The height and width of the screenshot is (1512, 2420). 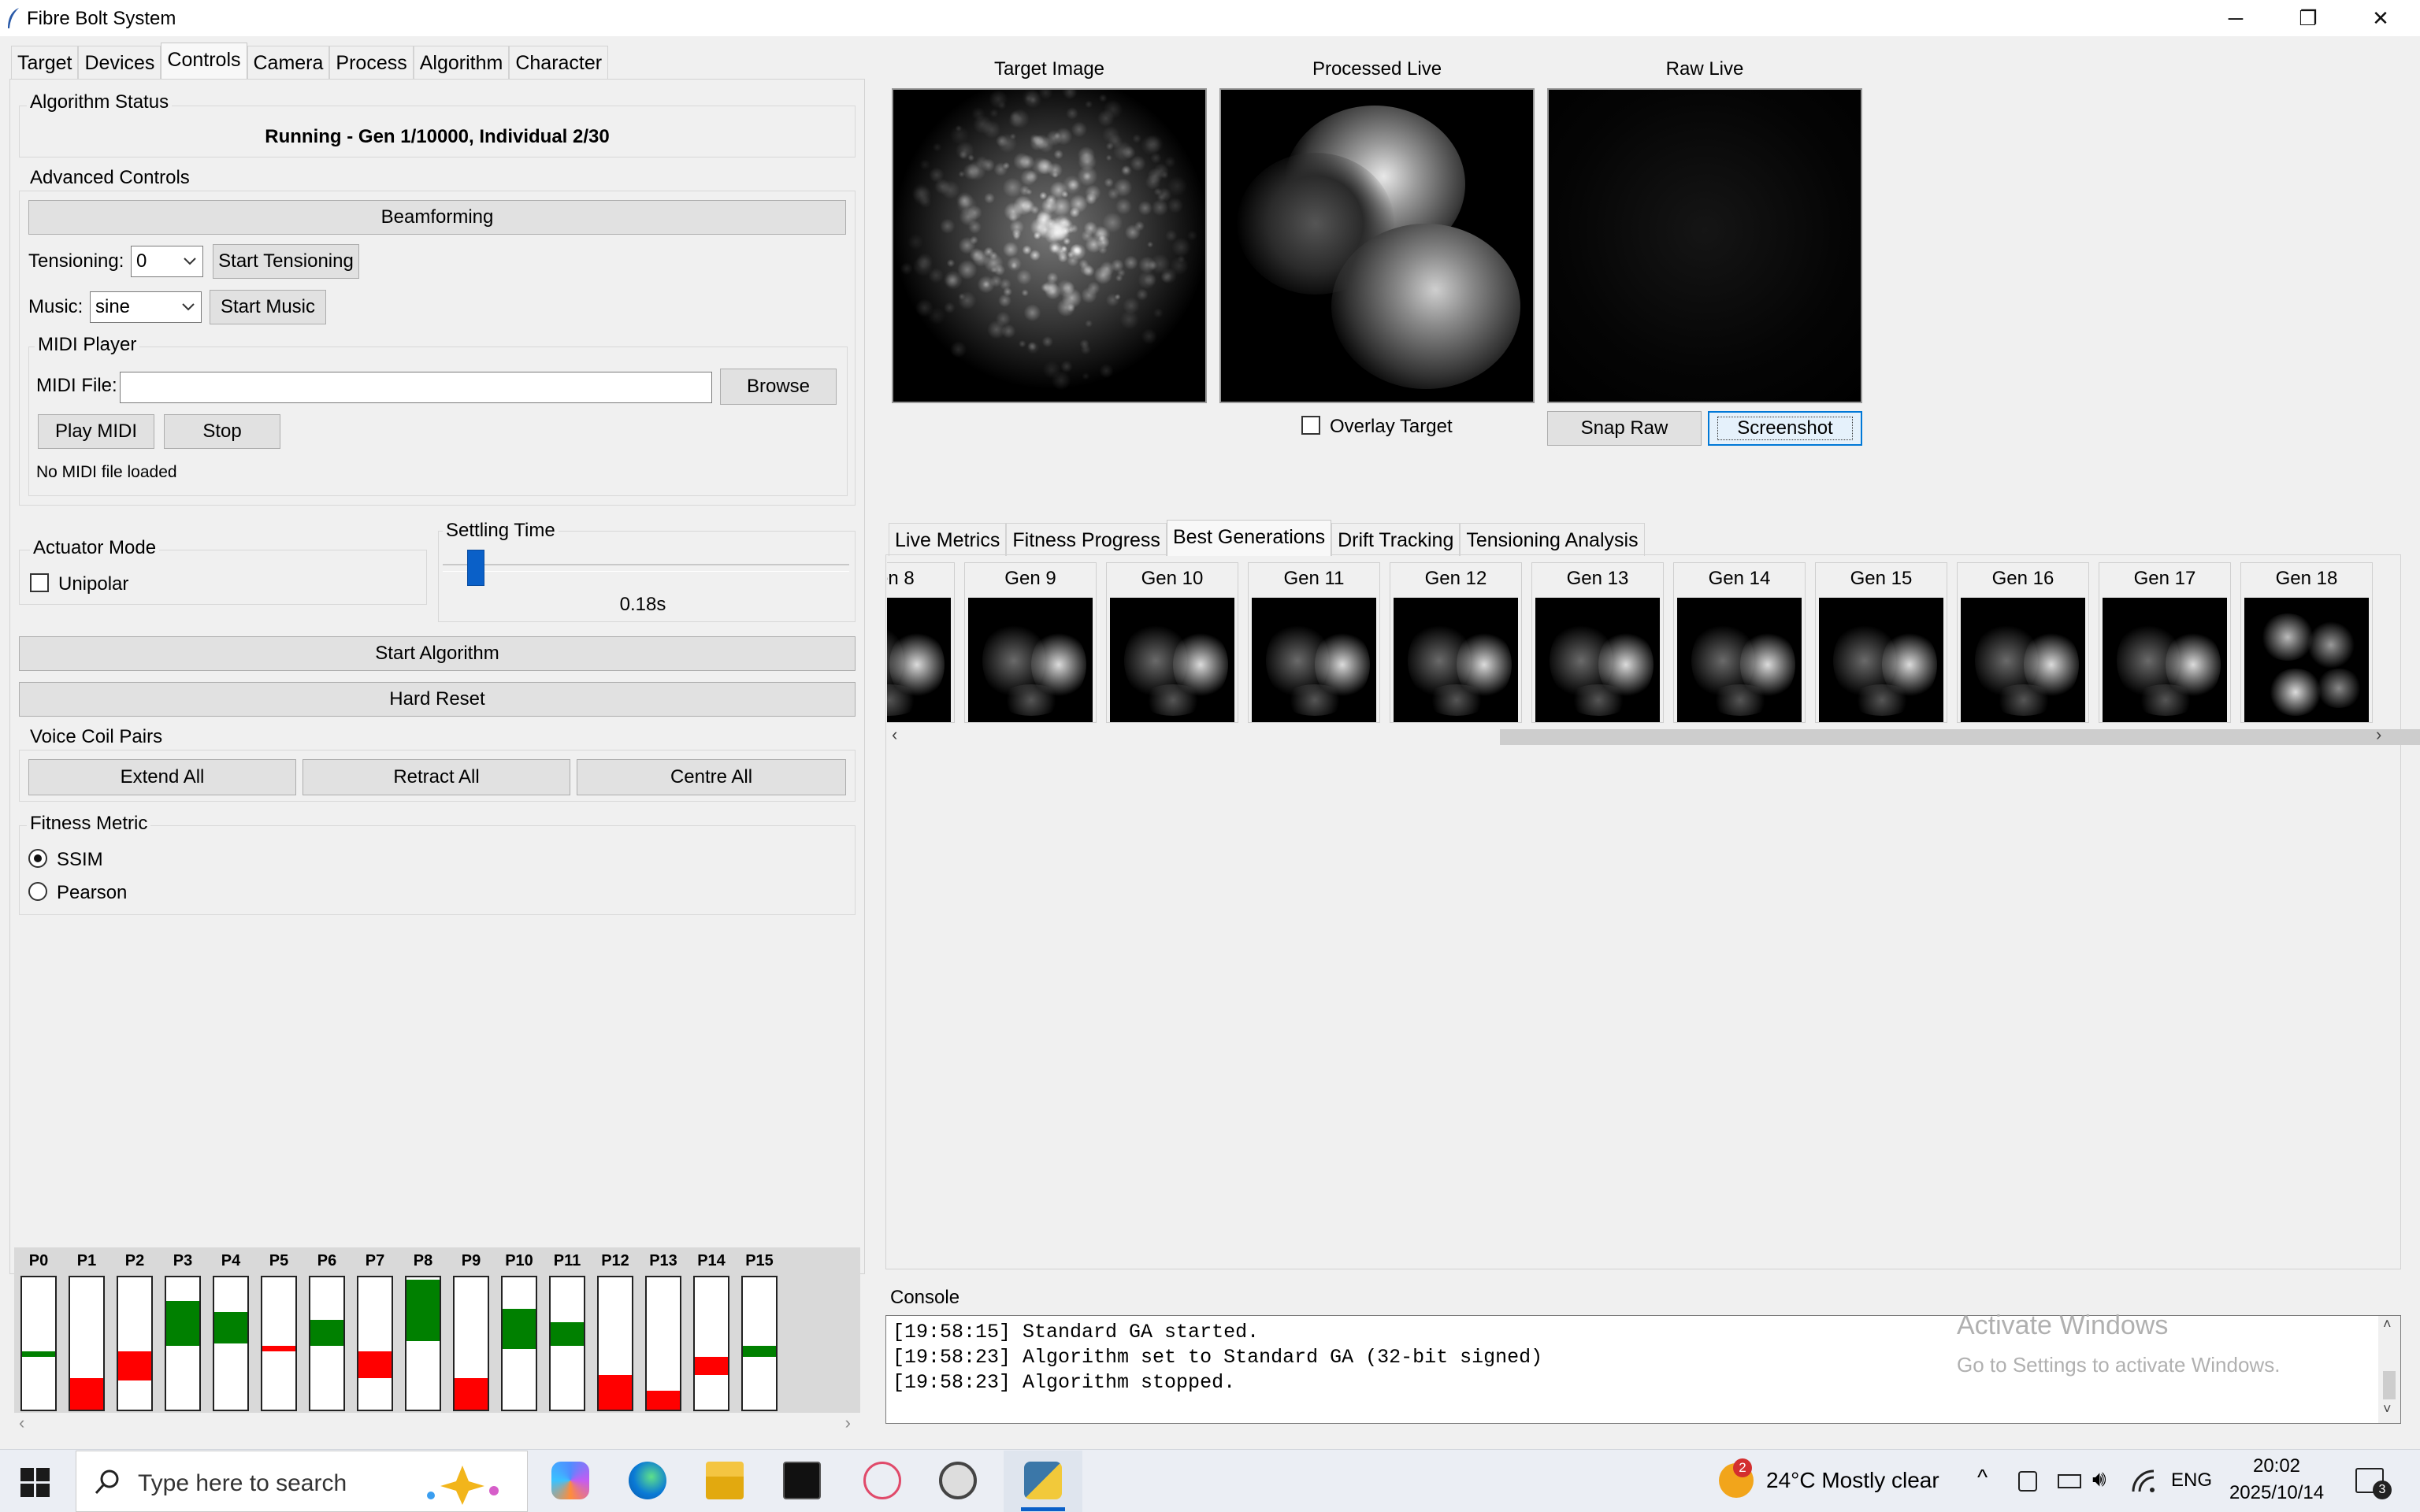 I want to click on extend-all-button: Extend All, so click(x=162, y=777).